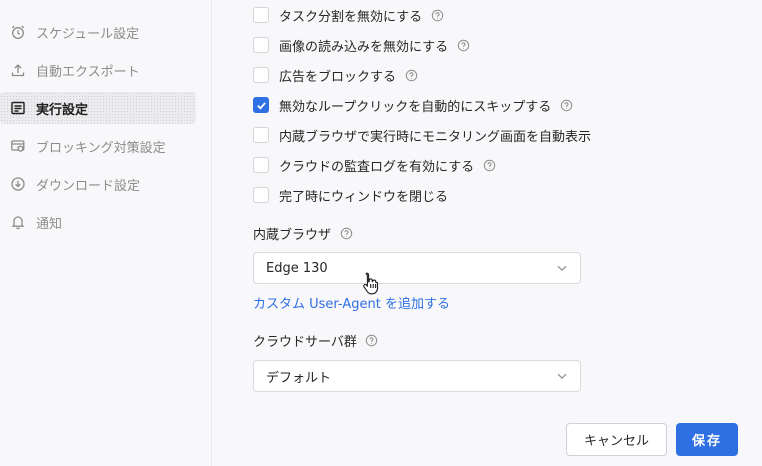 Image resolution: width=762 pixels, height=466 pixels. I want to click on browser-label: 内蔵ブラウザ, so click(303, 233).